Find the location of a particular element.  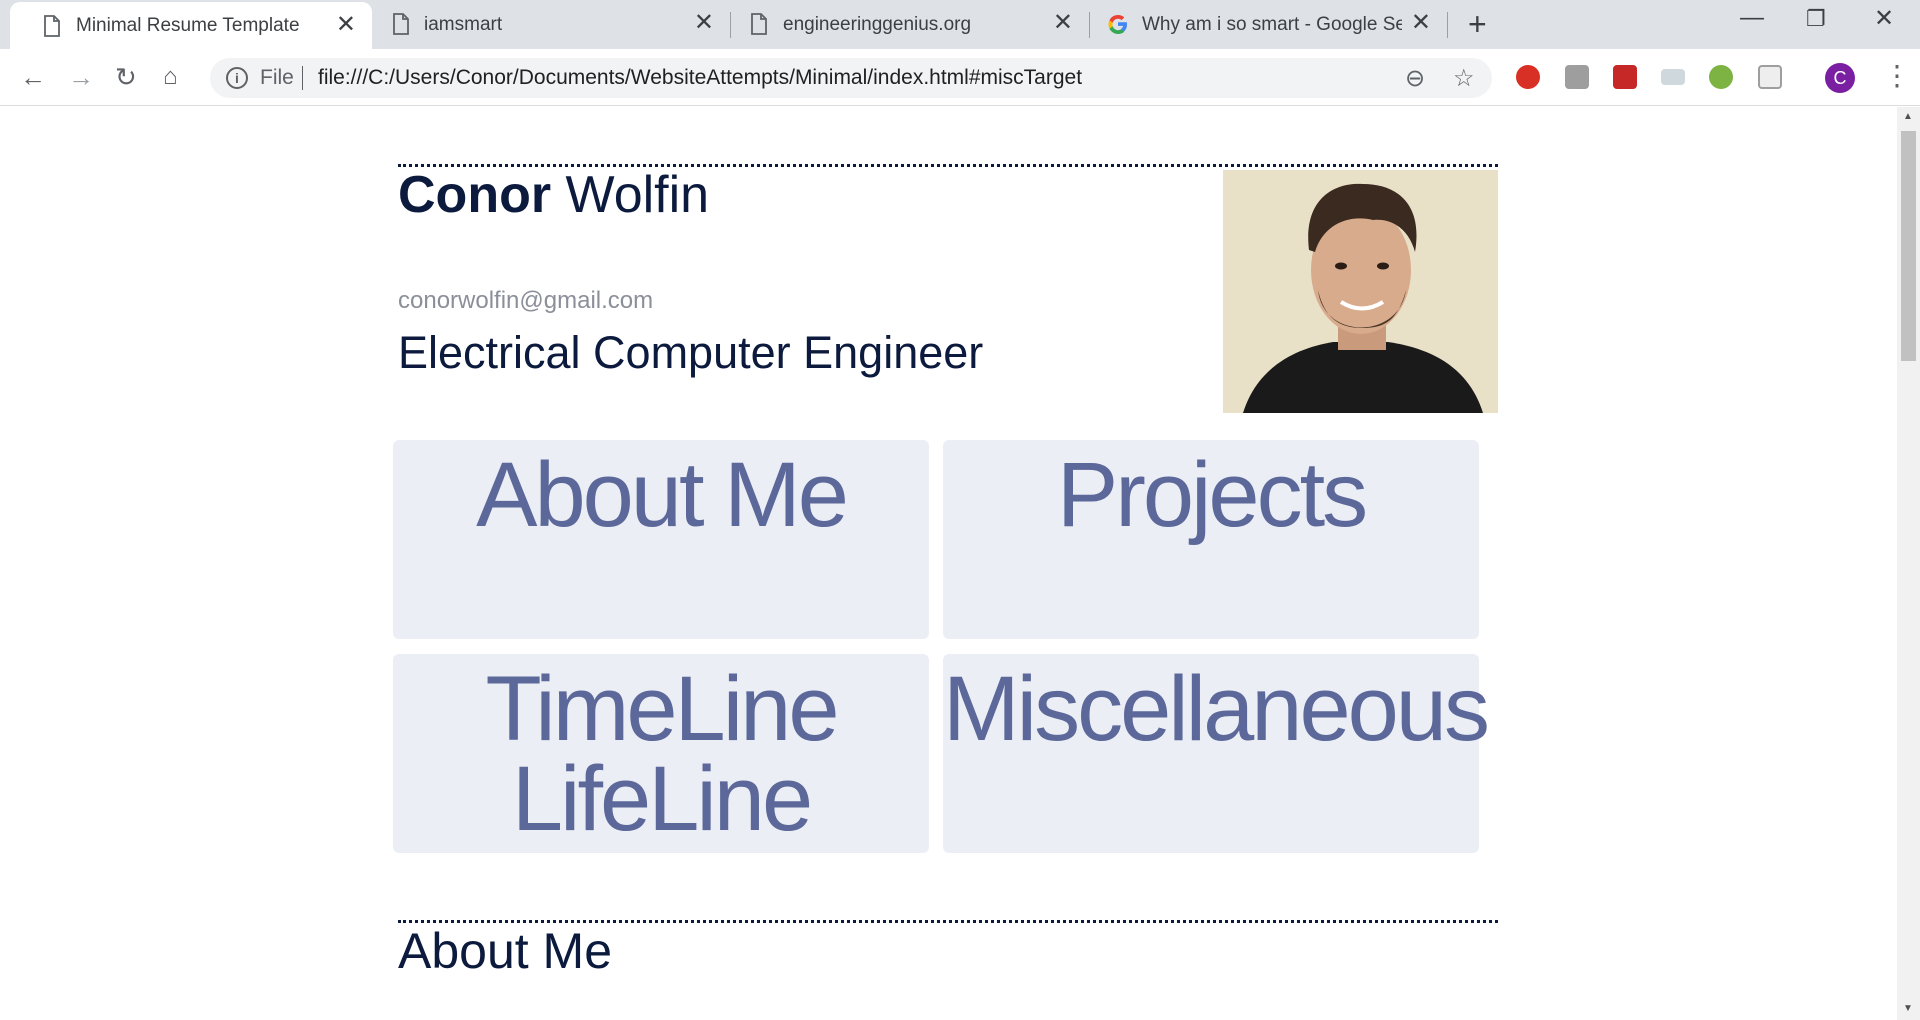

adblock-extension-icon is located at coordinates (1528, 77).